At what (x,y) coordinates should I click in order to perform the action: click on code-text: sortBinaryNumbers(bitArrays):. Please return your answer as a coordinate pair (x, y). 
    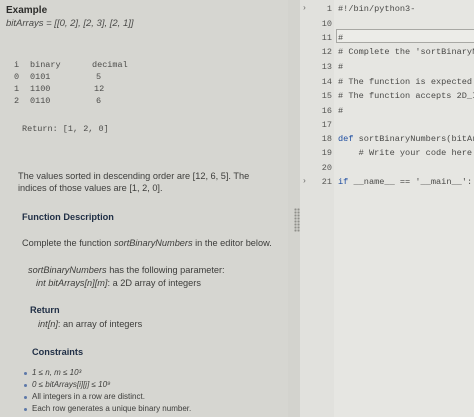
    Looking at the image, I should click on (416, 139).